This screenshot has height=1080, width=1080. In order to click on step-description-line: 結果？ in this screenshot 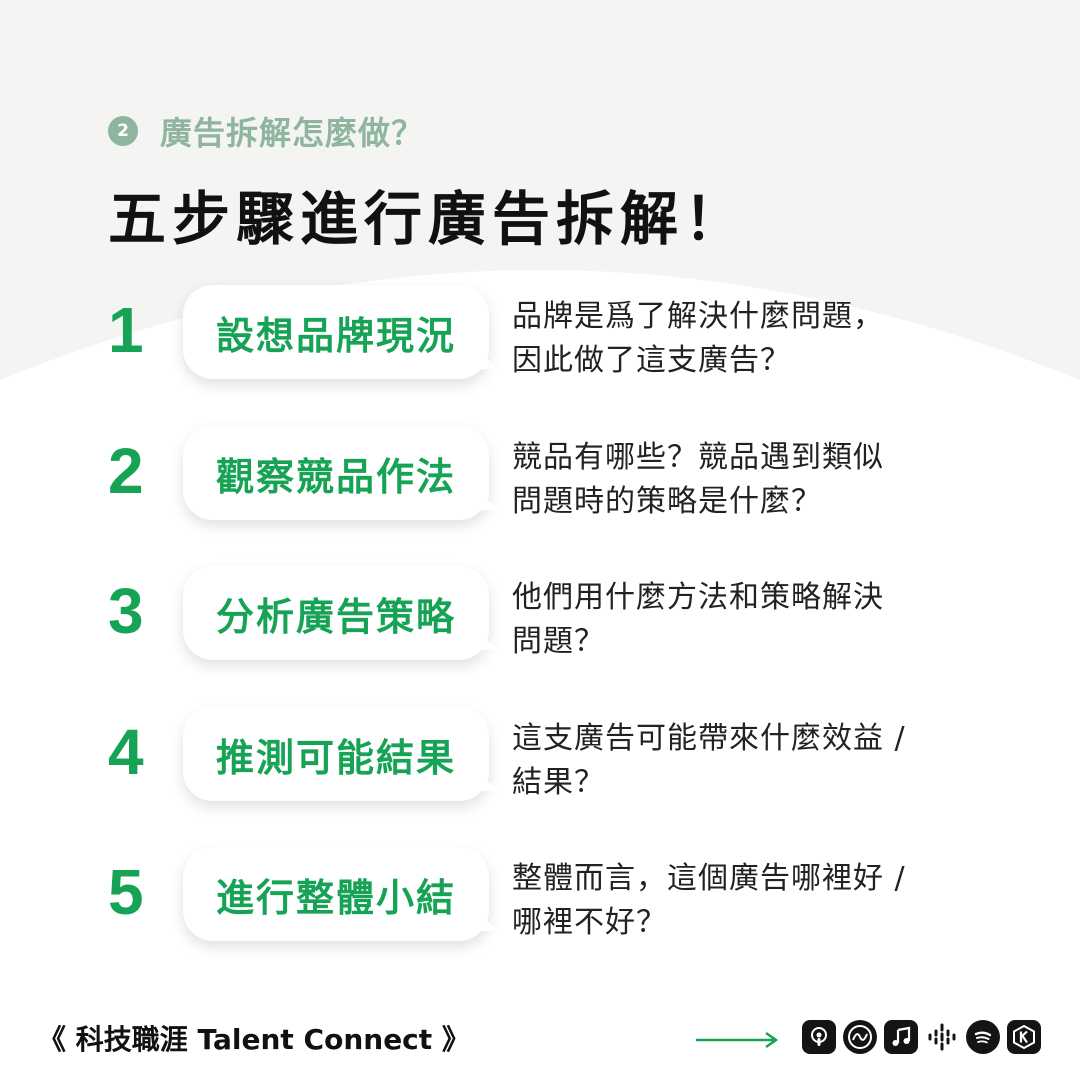, I will do `click(558, 782)`.